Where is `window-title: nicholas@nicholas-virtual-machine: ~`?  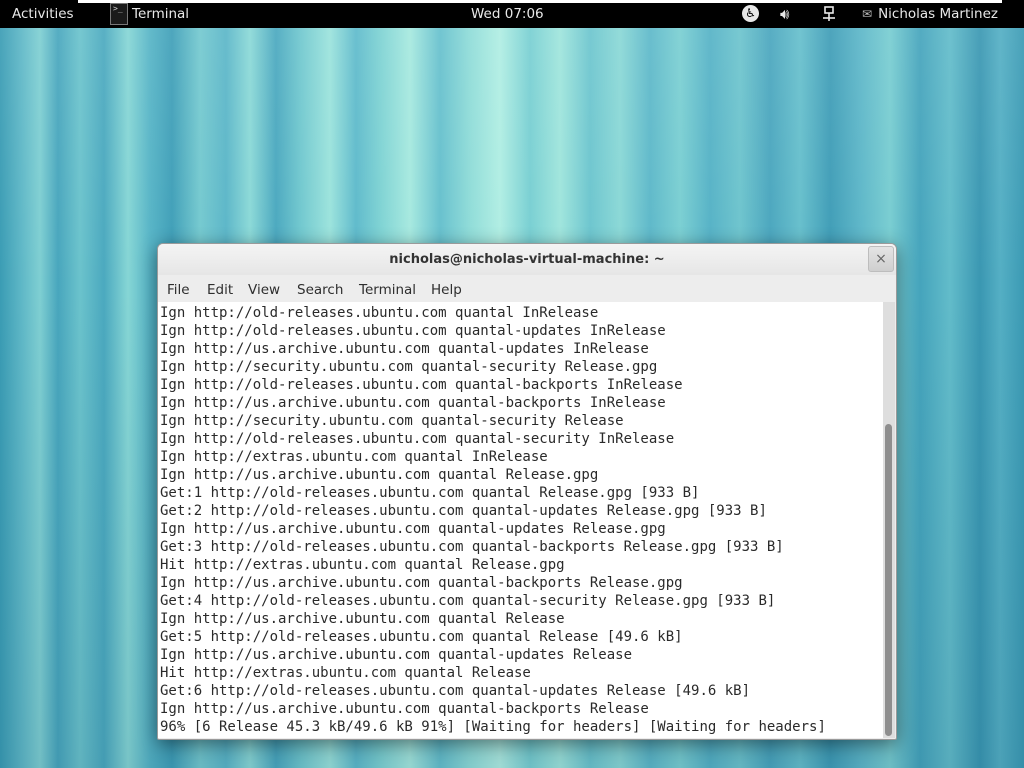
window-title: nicholas@nicholas-virtual-machine: ~ is located at coordinates (527, 259).